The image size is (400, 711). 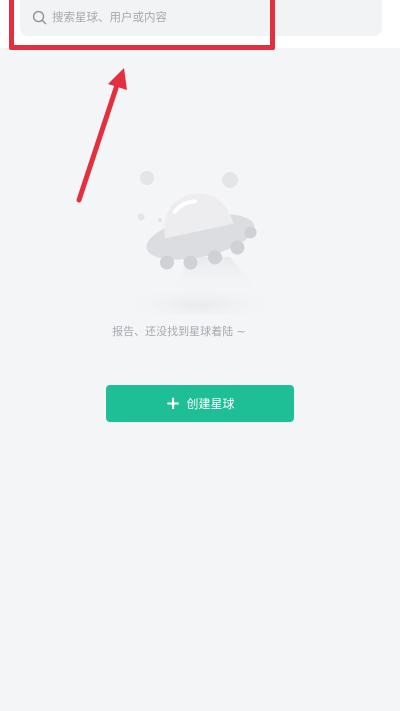 What do you see at coordinates (200, 243) in the screenshot?
I see `ufo-illustration` at bounding box center [200, 243].